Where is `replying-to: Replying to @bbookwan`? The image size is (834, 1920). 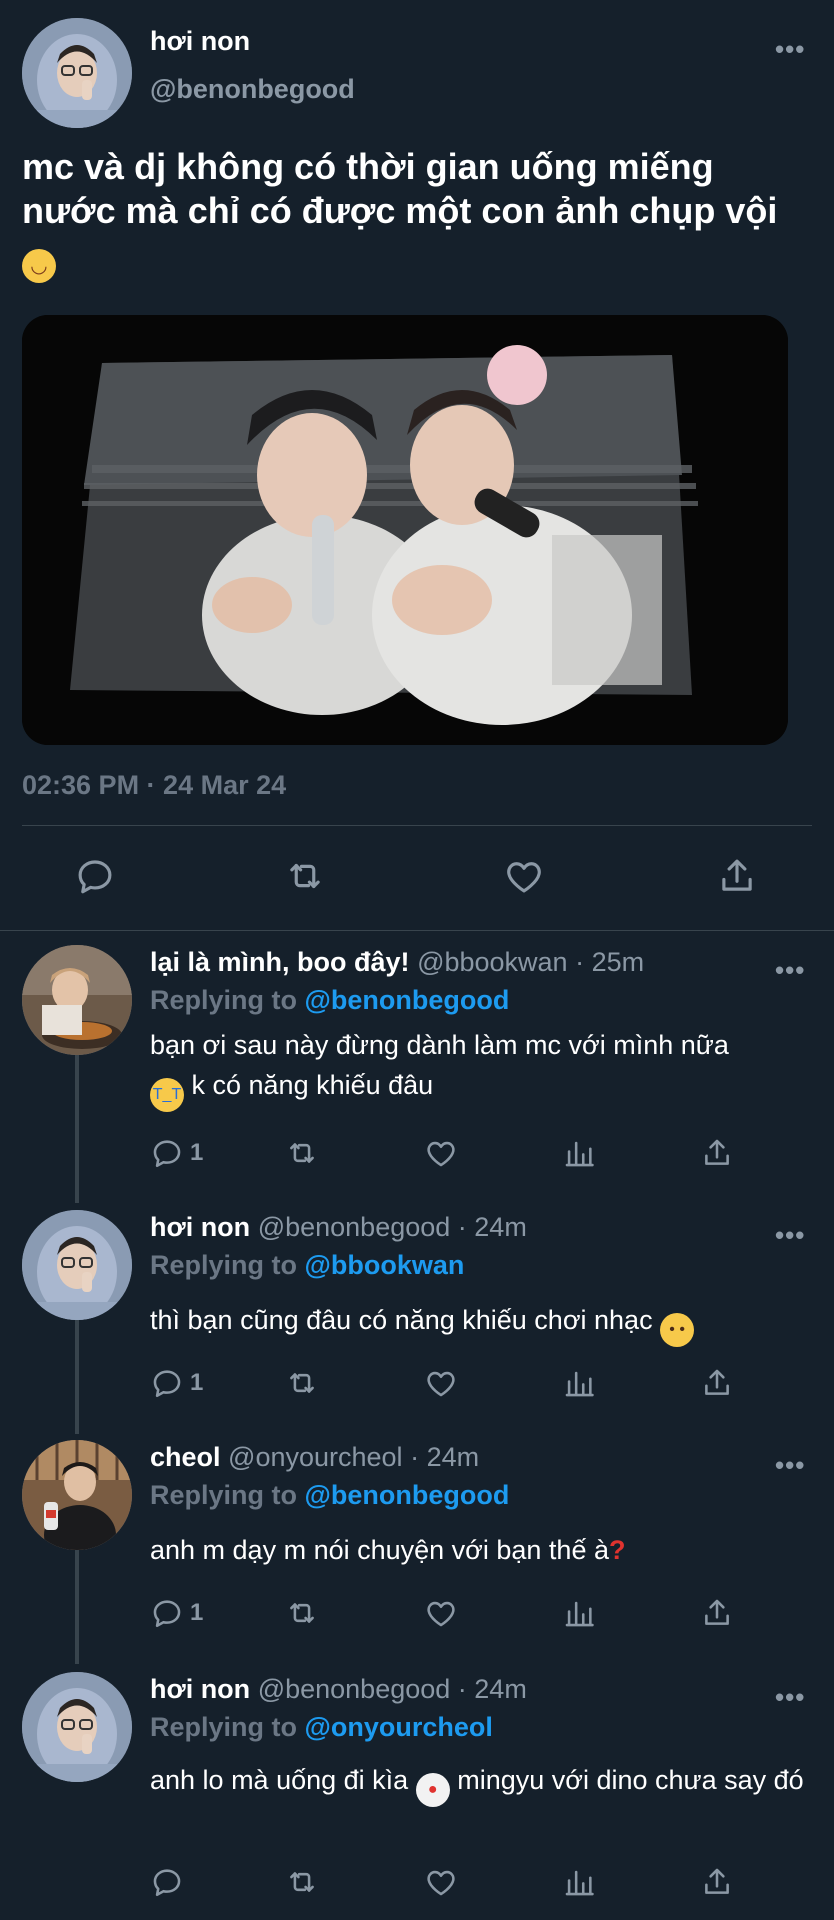
replying-to: Replying to @bbookwan is located at coordinates (307, 1265).